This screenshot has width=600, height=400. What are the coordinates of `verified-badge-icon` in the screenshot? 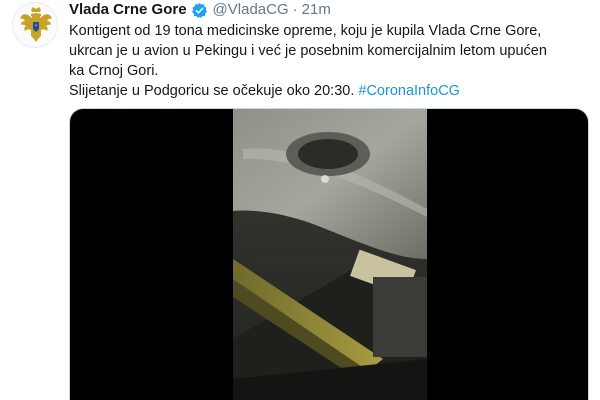 It's located at (199, 10).